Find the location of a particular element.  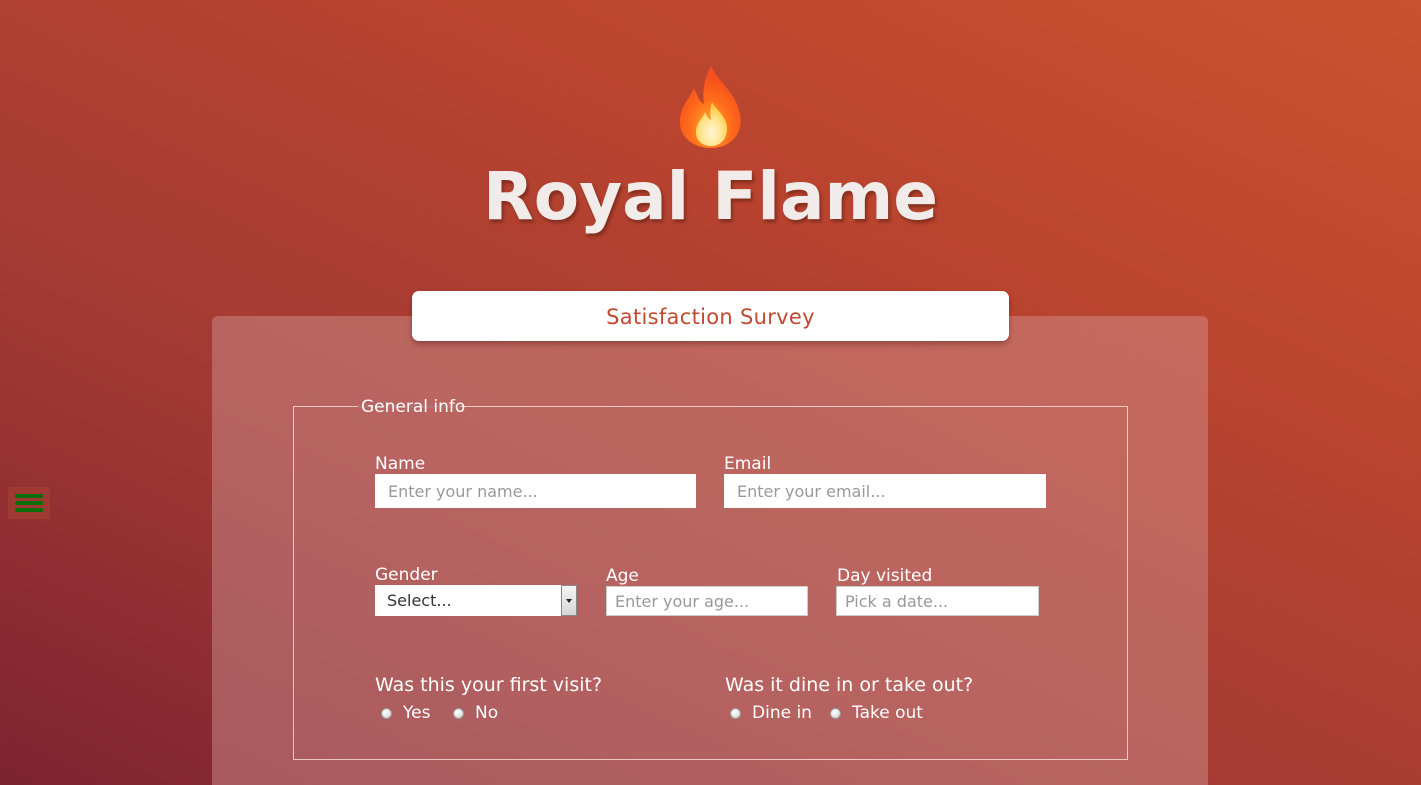

email-label: Email is located at coordinates (748, 464).